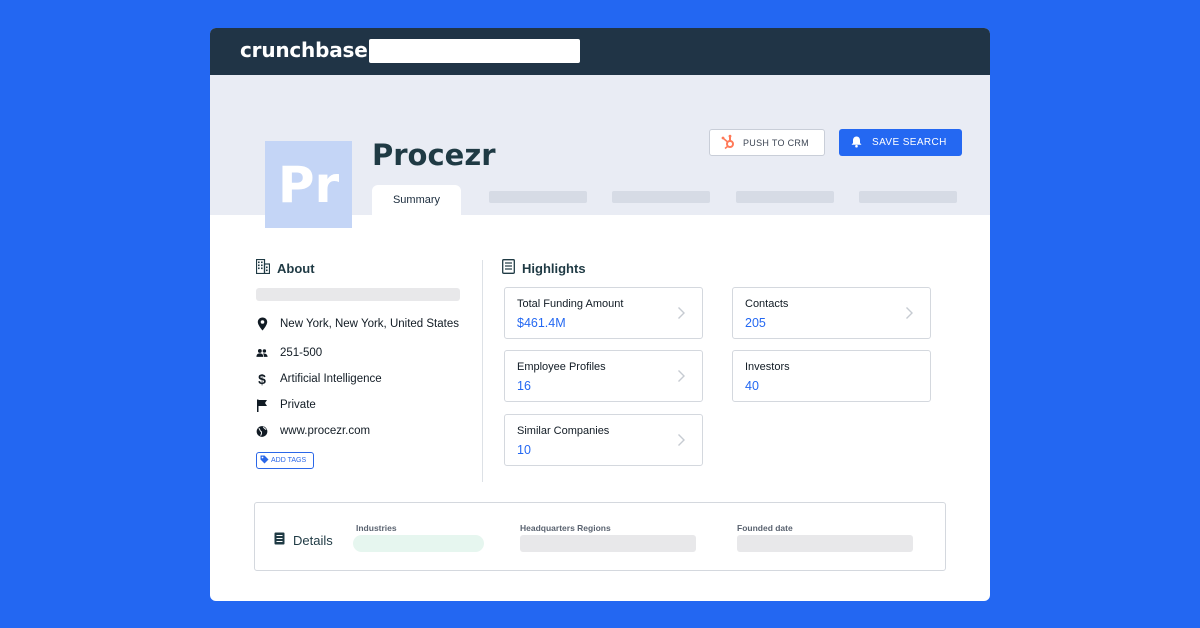 The width and height of the screenshot is (1200, 628). Describe the element at coordinates (289, 460) in the screenshot. I see `add-tags-label: ADD TAGS` at that location.